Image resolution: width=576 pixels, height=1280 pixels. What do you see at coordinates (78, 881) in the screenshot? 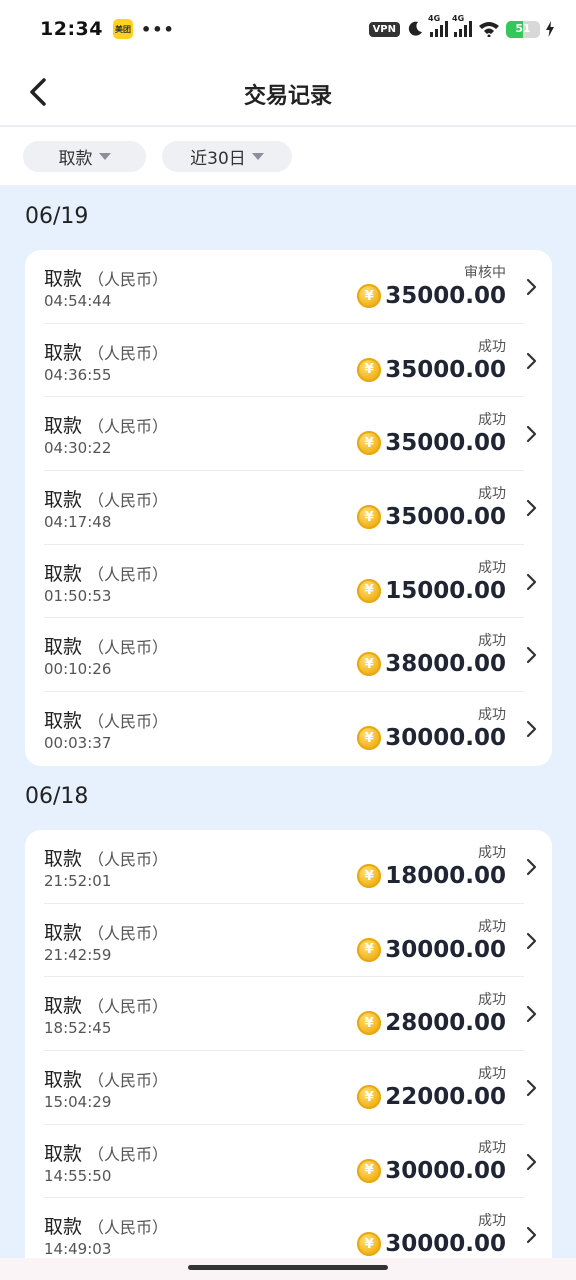
I see `transaction-time: 21:52:01` at bounding box center [78, 881].